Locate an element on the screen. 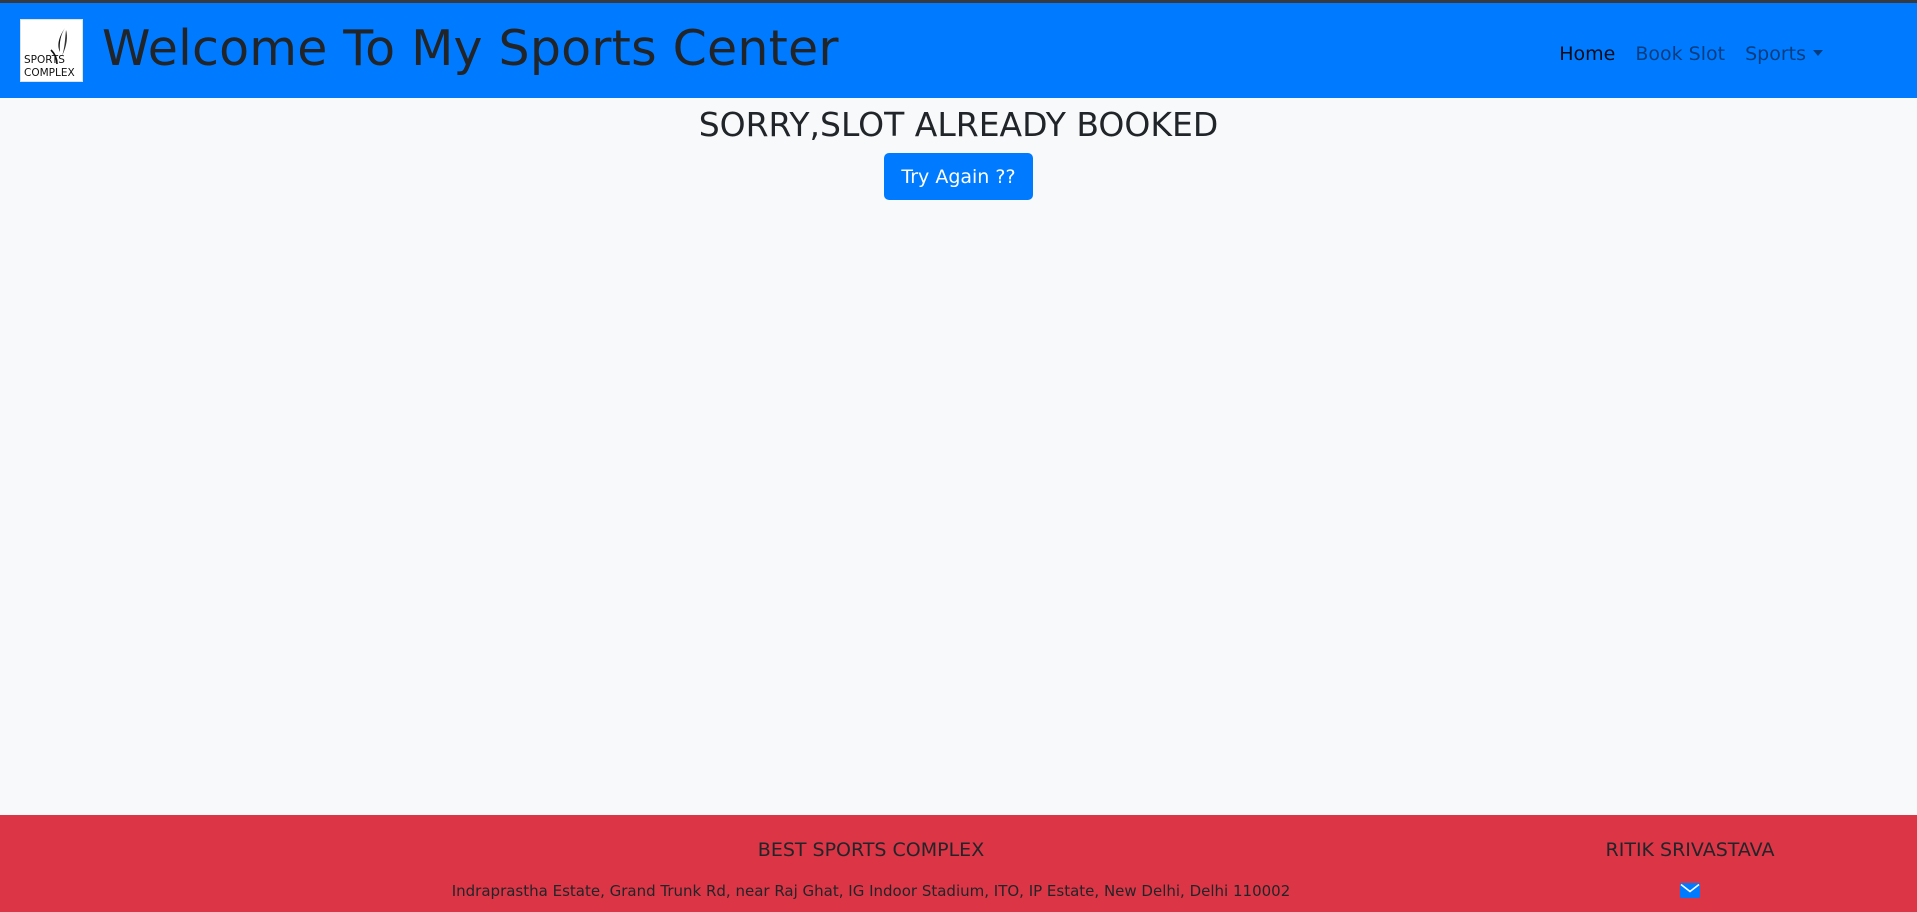  logo-graphic: SPORTS COMPLEX is located at coordinates (51, 50).